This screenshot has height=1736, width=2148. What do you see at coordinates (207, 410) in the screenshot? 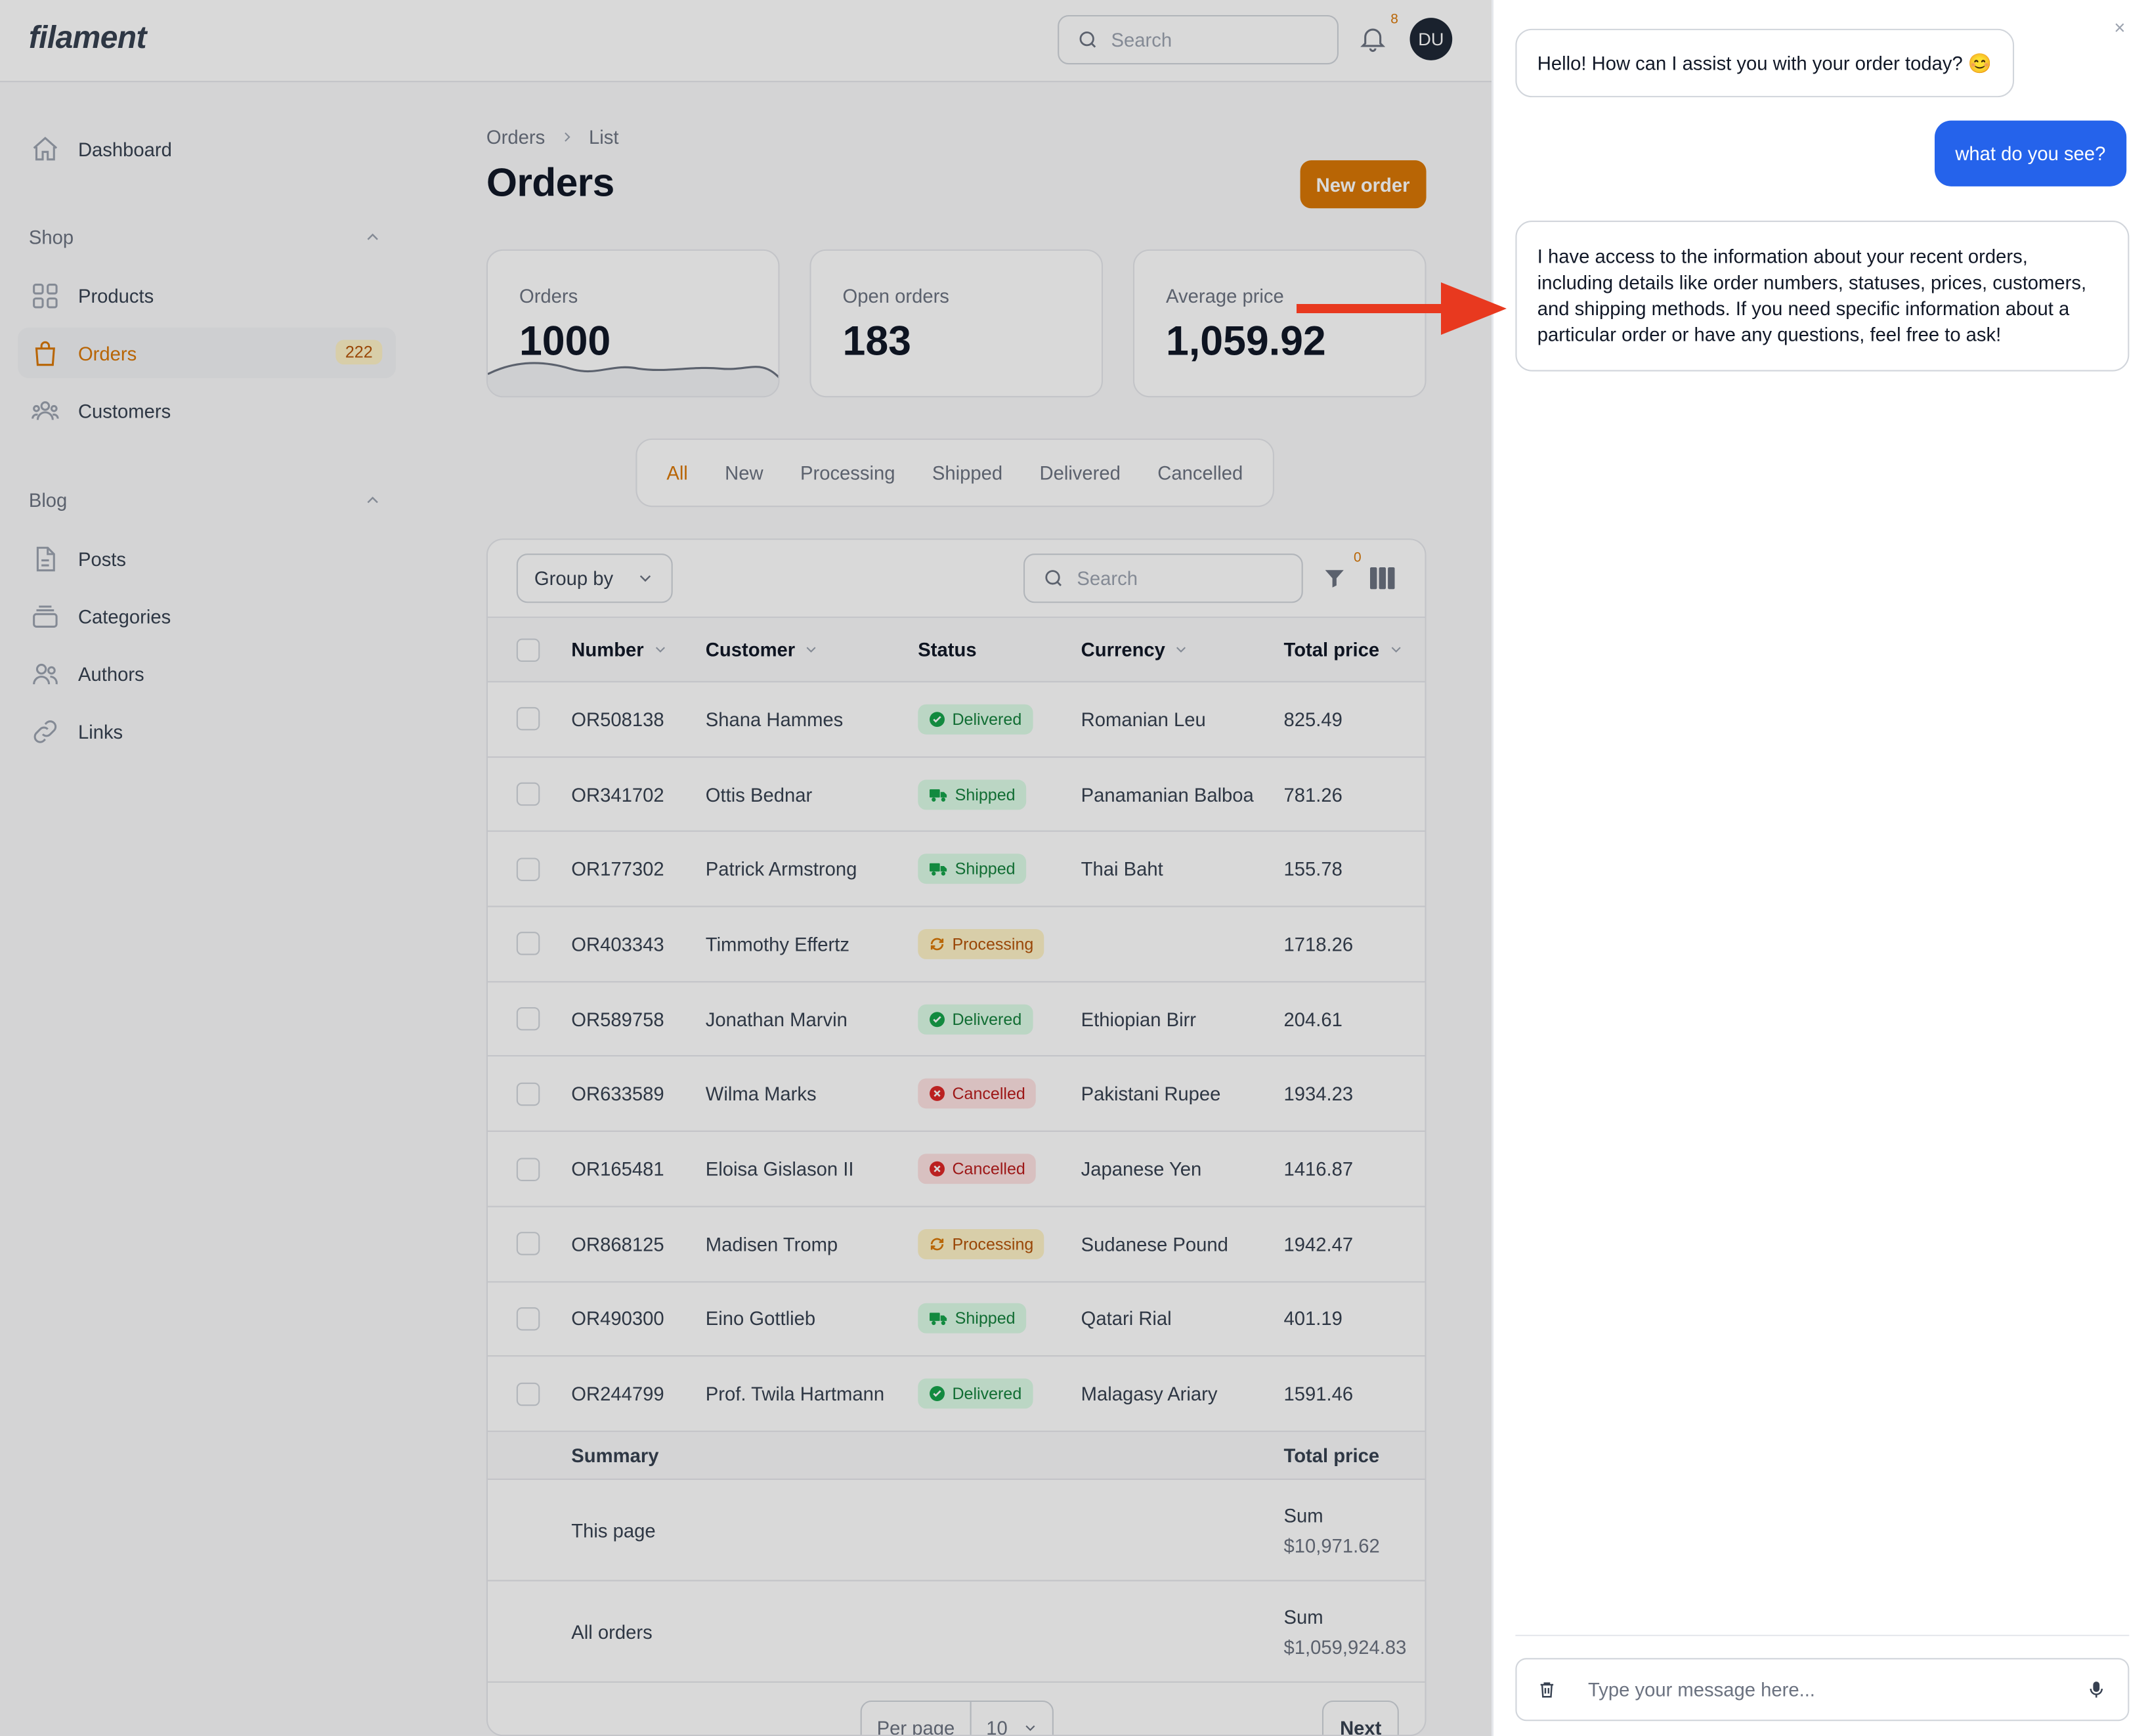
I see `sidebar-item-customers: Customers` at bounding box center [207, 410].